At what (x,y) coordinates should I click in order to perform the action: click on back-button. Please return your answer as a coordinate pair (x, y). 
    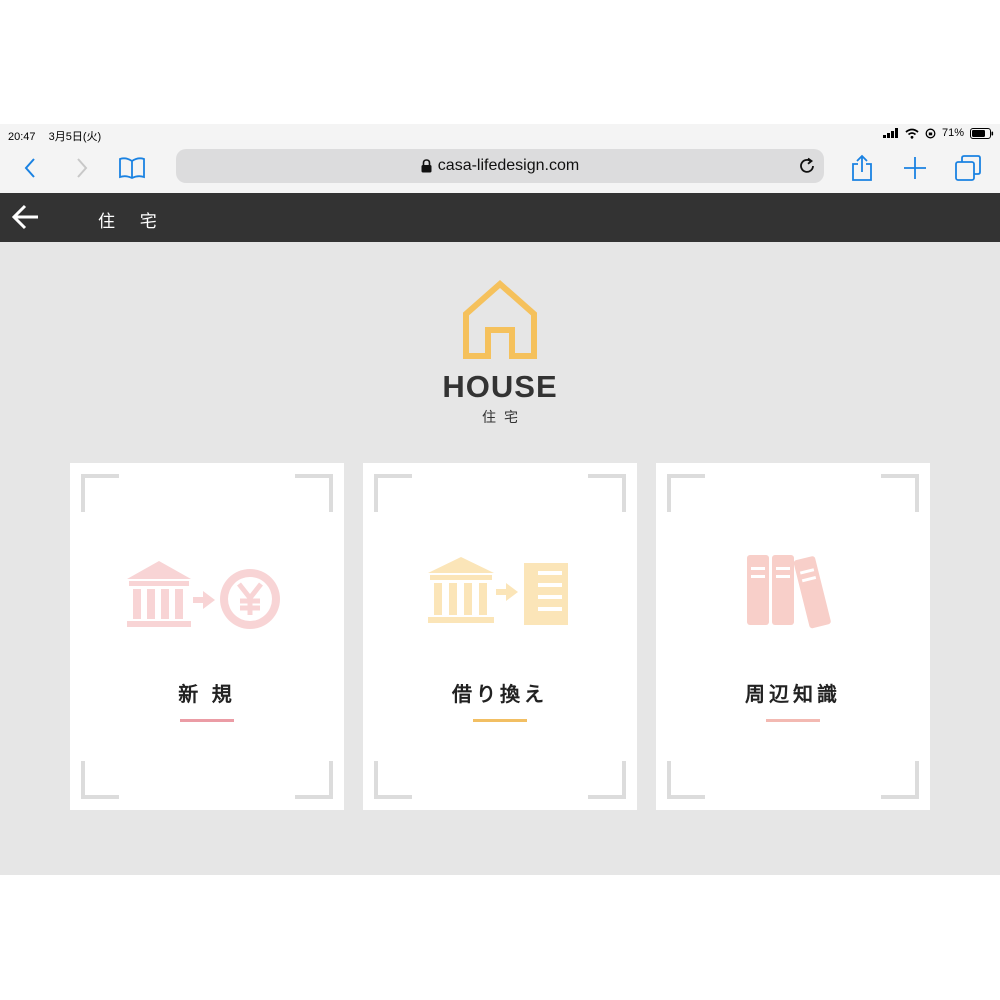
    Looking at the image, I should click on (30, 168).